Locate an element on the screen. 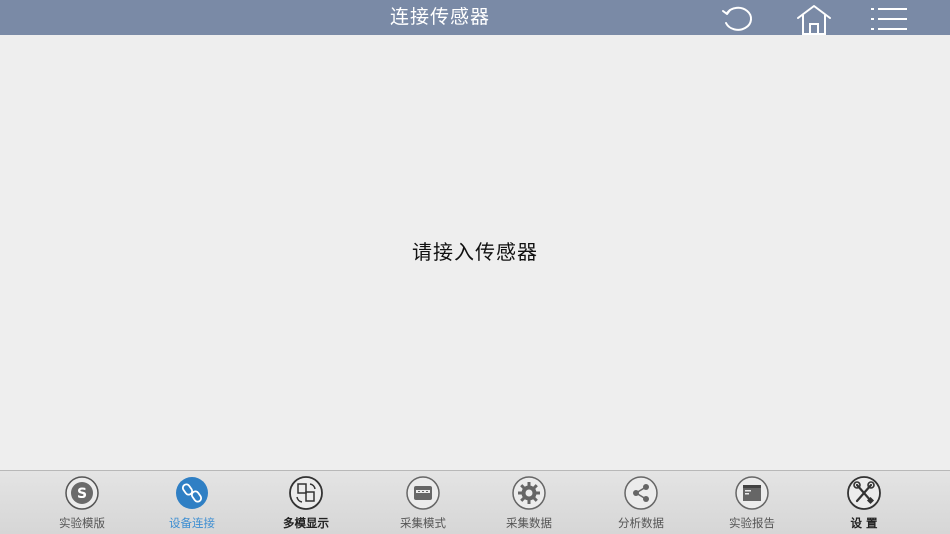 The image size is (950, 534). nav-label: 分析数据 is located at coordinates (641, 523).